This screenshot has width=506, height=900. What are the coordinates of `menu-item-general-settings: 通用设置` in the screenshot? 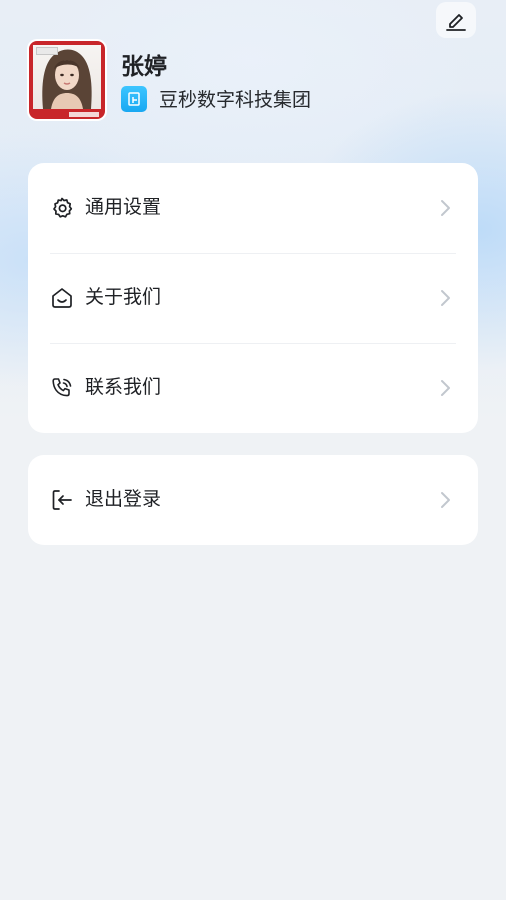 It's located at (253, 208).